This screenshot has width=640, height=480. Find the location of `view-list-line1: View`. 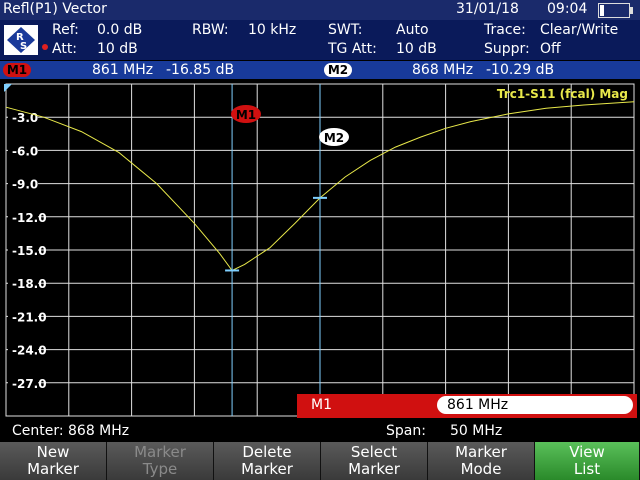

view-list-line1: View is located at coordinates (587, 452).